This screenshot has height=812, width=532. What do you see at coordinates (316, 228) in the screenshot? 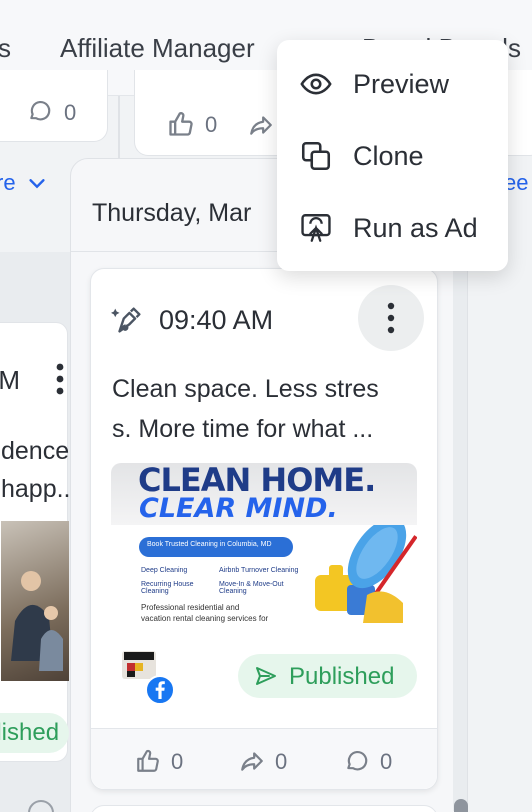
I see `ad-icon` at bounding box center [316, 228].